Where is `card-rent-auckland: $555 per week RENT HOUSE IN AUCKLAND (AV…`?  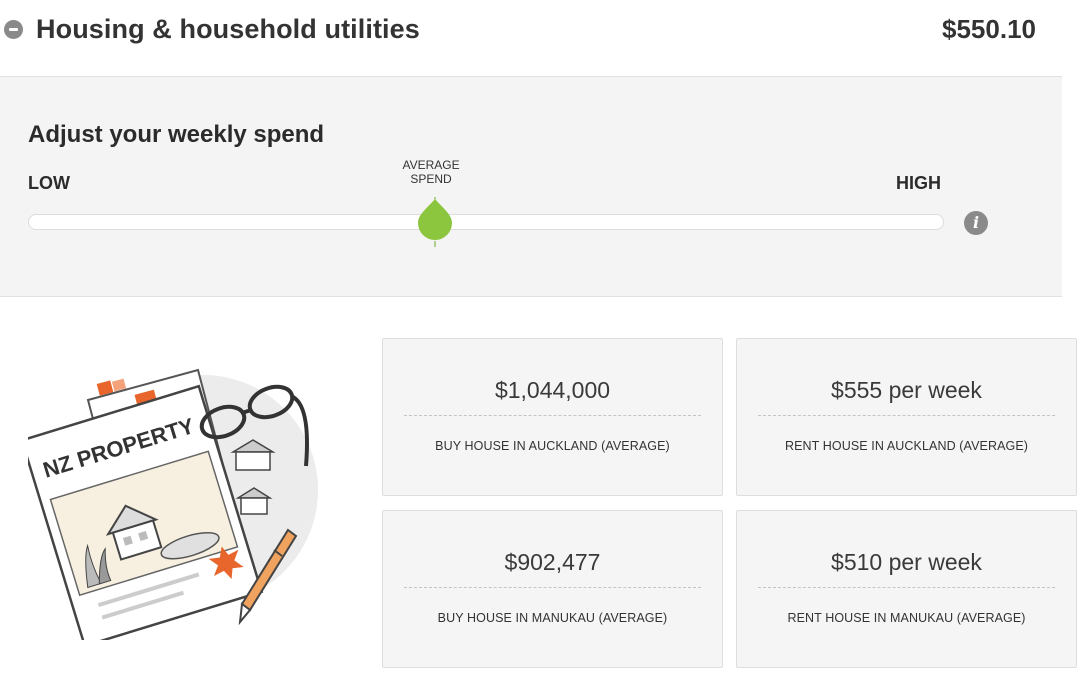 card-rent-auckland: $555 per week RENT HOUSE IN AUCKLAND (AV… is located at coordinates (906, 417).